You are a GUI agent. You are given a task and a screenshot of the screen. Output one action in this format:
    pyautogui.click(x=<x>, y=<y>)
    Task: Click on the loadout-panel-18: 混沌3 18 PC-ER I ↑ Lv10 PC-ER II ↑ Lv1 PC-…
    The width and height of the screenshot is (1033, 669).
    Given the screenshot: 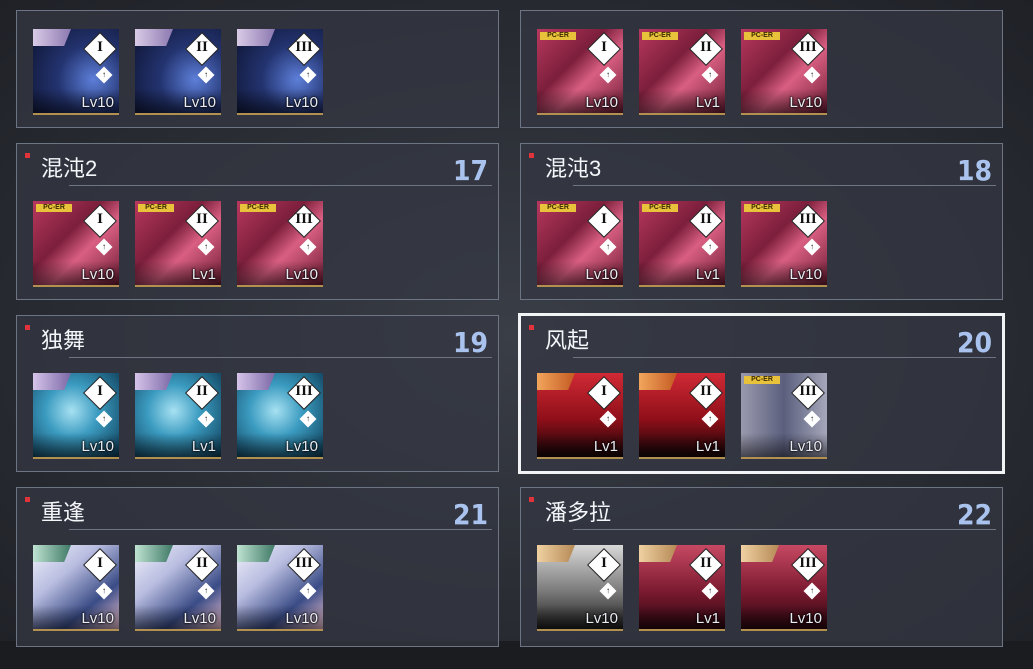 What is the action you would take?
    pyautogui.click(x=761, y=221)
    